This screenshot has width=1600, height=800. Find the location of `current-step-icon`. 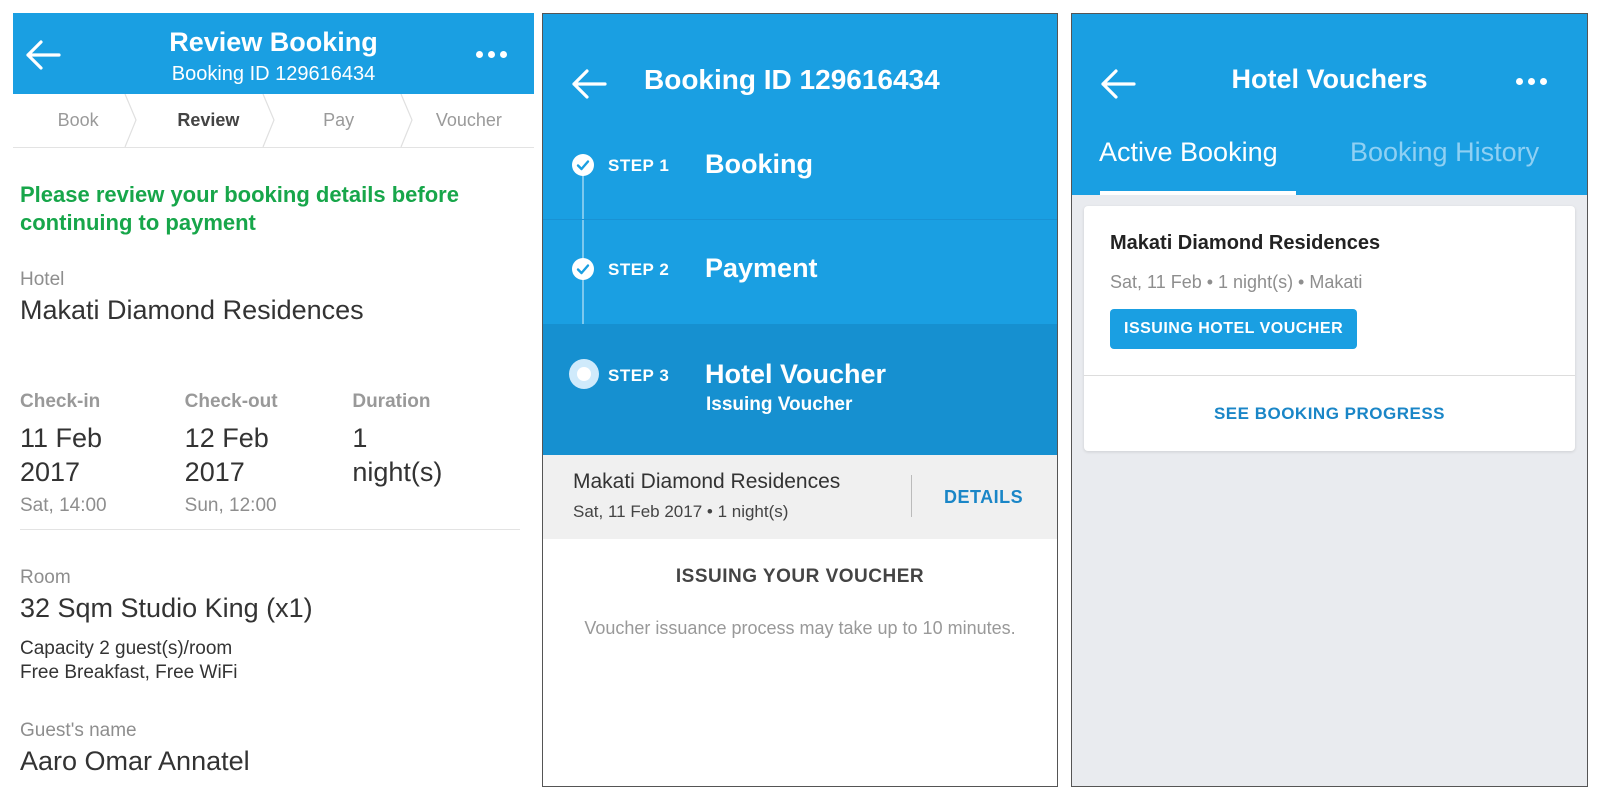

current-step-icon is located at coordinates (584, 374).